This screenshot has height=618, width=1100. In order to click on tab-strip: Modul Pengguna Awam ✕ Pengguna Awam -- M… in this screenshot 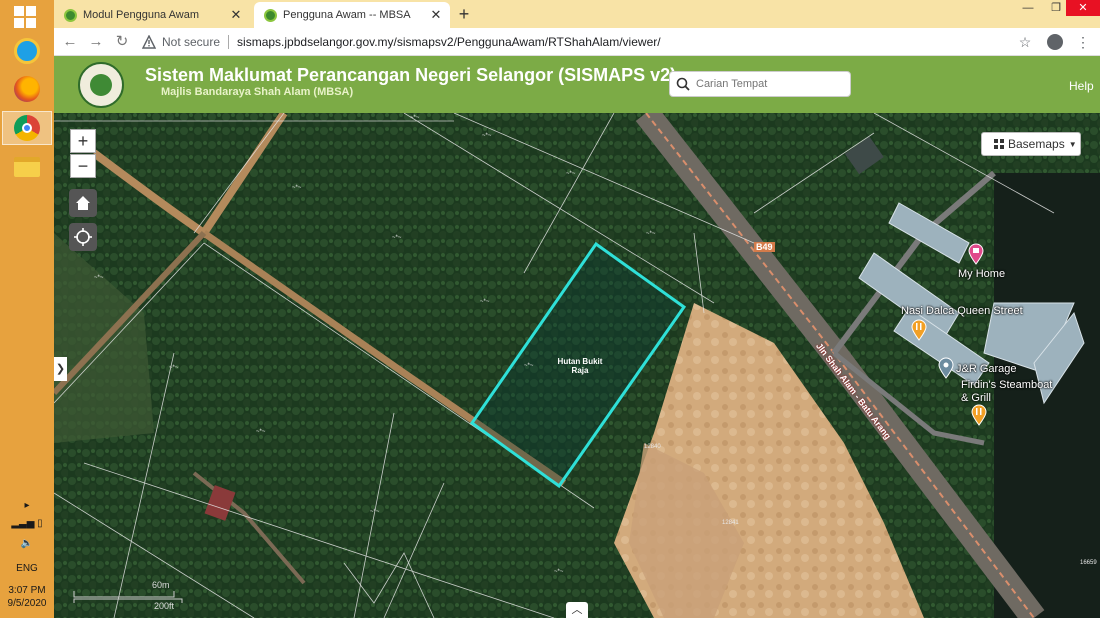, I will do `click(577, 14)`.